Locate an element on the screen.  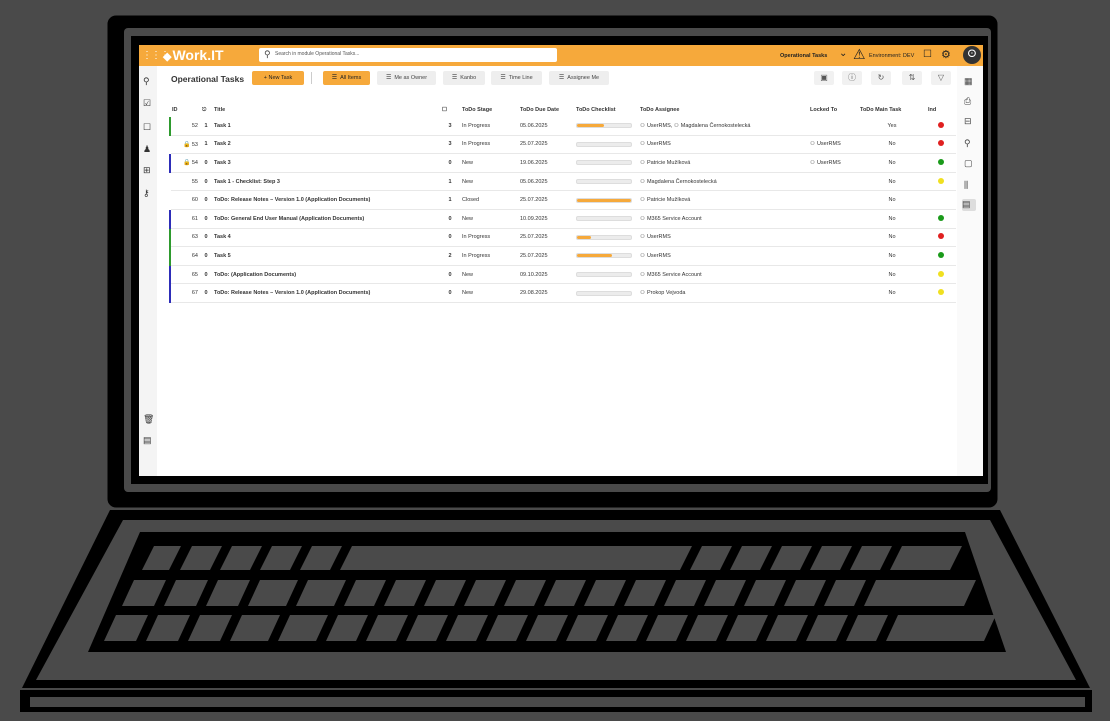
brand-name: Work.IT is located at coordinates (198, 55).